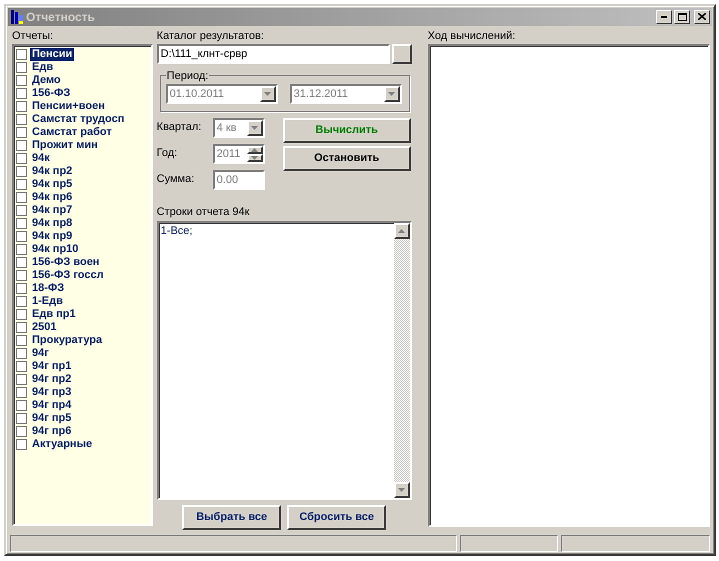 The width and height of the screenshot is (719, 561). Describe the element at coordinates (41, 158) in the screenshot. I see `report-item: 94к` at that location.